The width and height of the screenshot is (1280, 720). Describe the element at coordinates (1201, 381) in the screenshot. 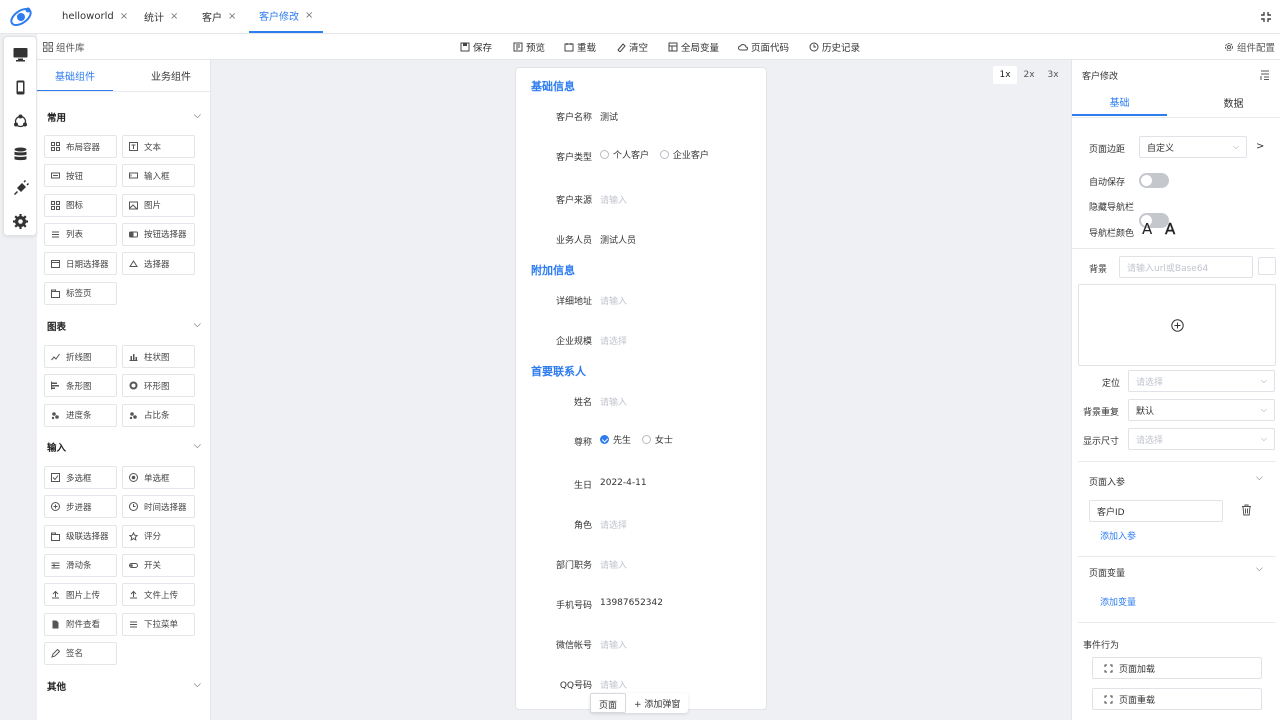

I see `position-select: 请选择 ⌵` at that location.